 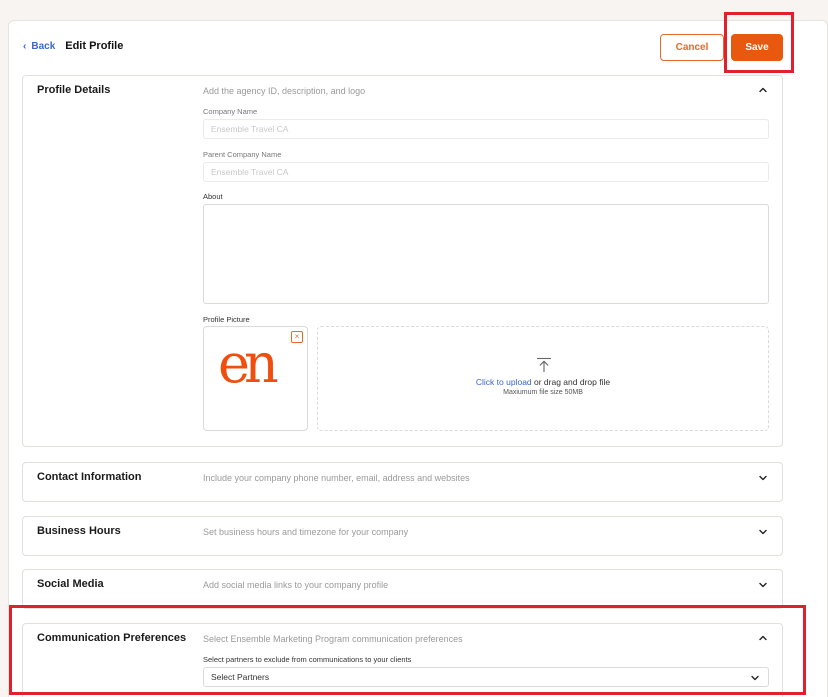 I want to click on select-partners-value: Select Partners, so click(x=240, y=677).